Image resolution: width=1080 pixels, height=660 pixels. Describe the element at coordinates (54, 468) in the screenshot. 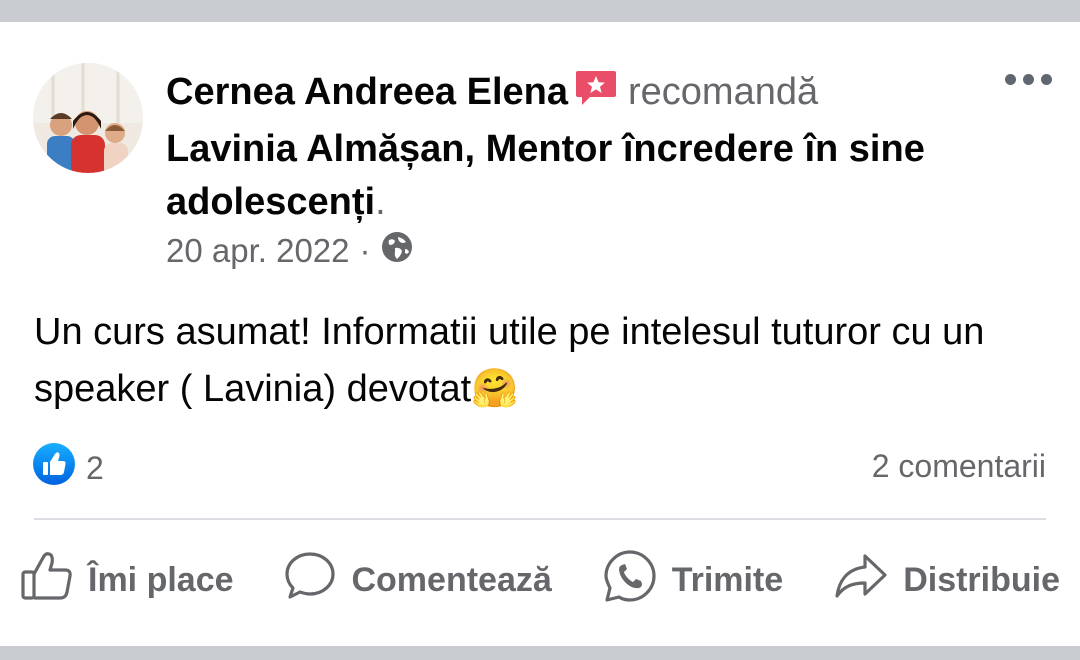

I see `like-reaction-icon` at that location.